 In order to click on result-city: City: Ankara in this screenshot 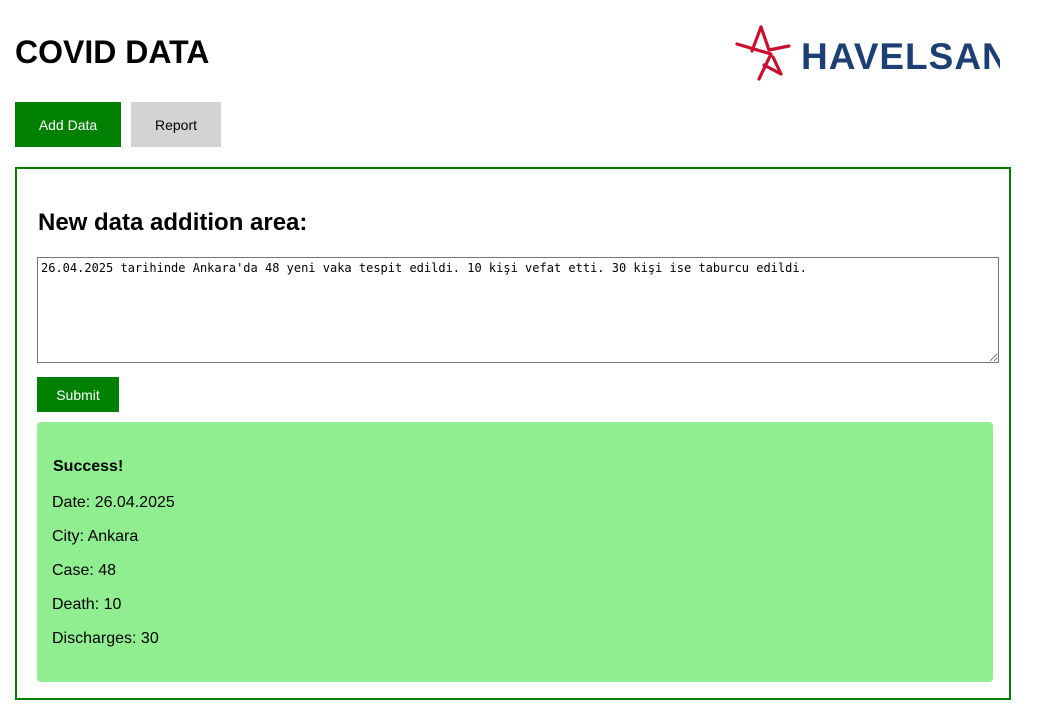, I will do `click(95, 536)`.